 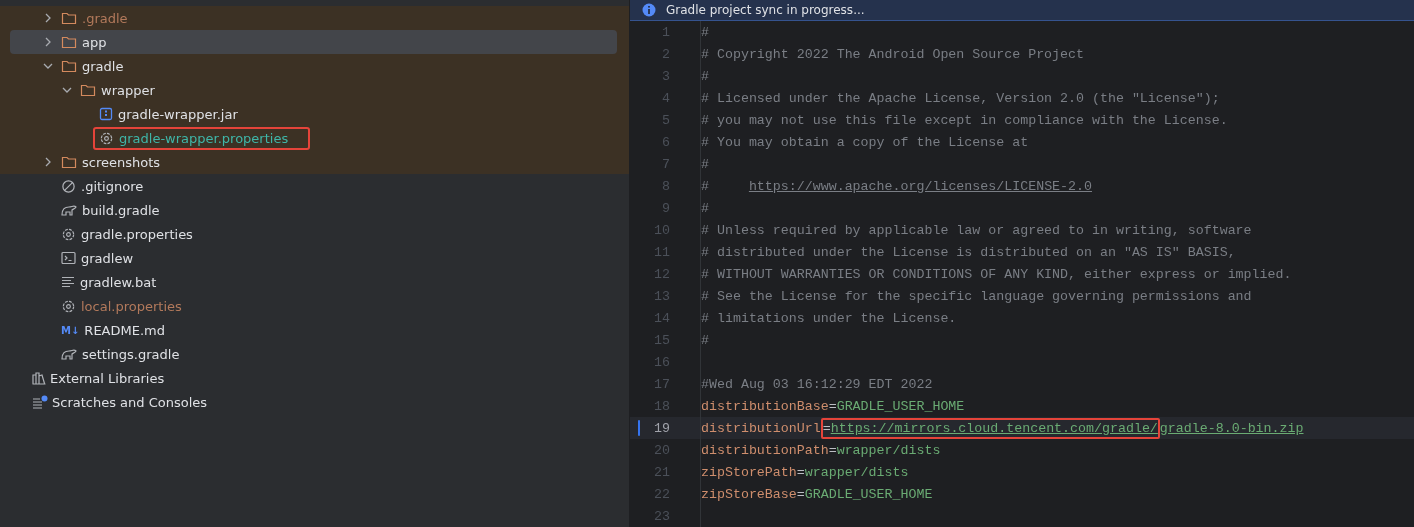 What do you see at coordinates (639, 428) in the screenshot?
I see `current-line-marker` at bounding box center [639, 428].